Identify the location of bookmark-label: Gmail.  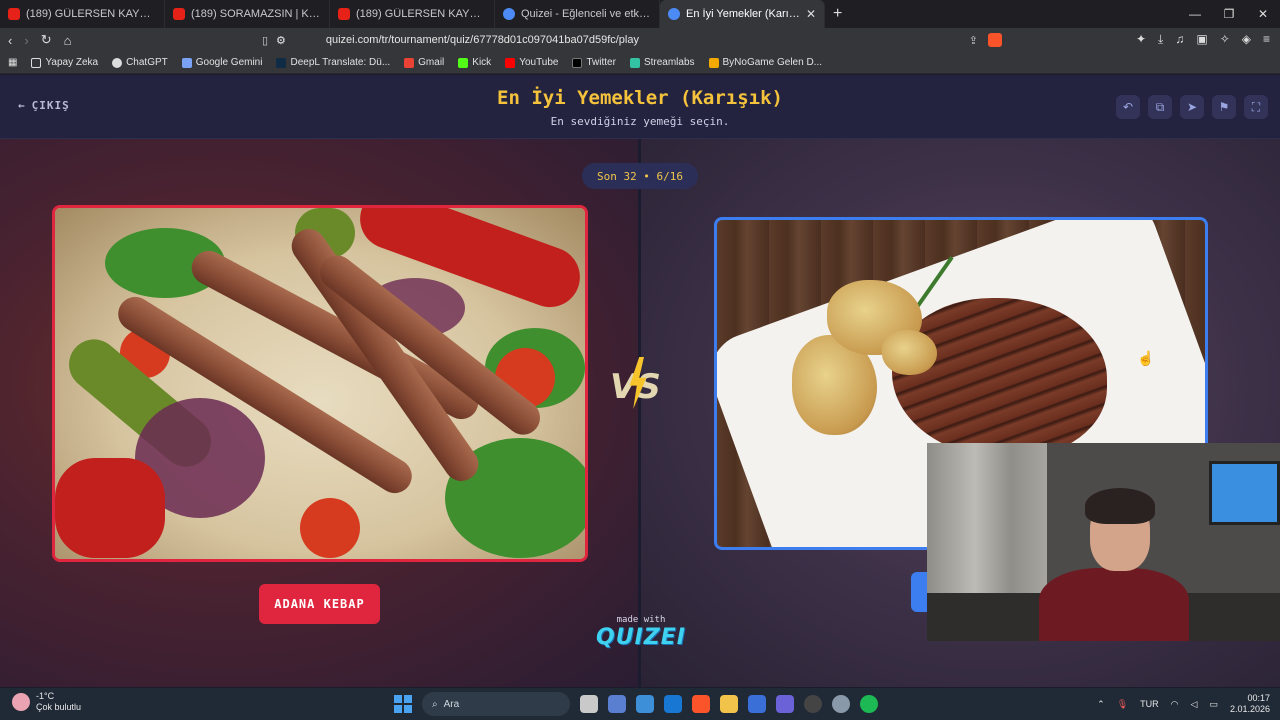
(431, 62).